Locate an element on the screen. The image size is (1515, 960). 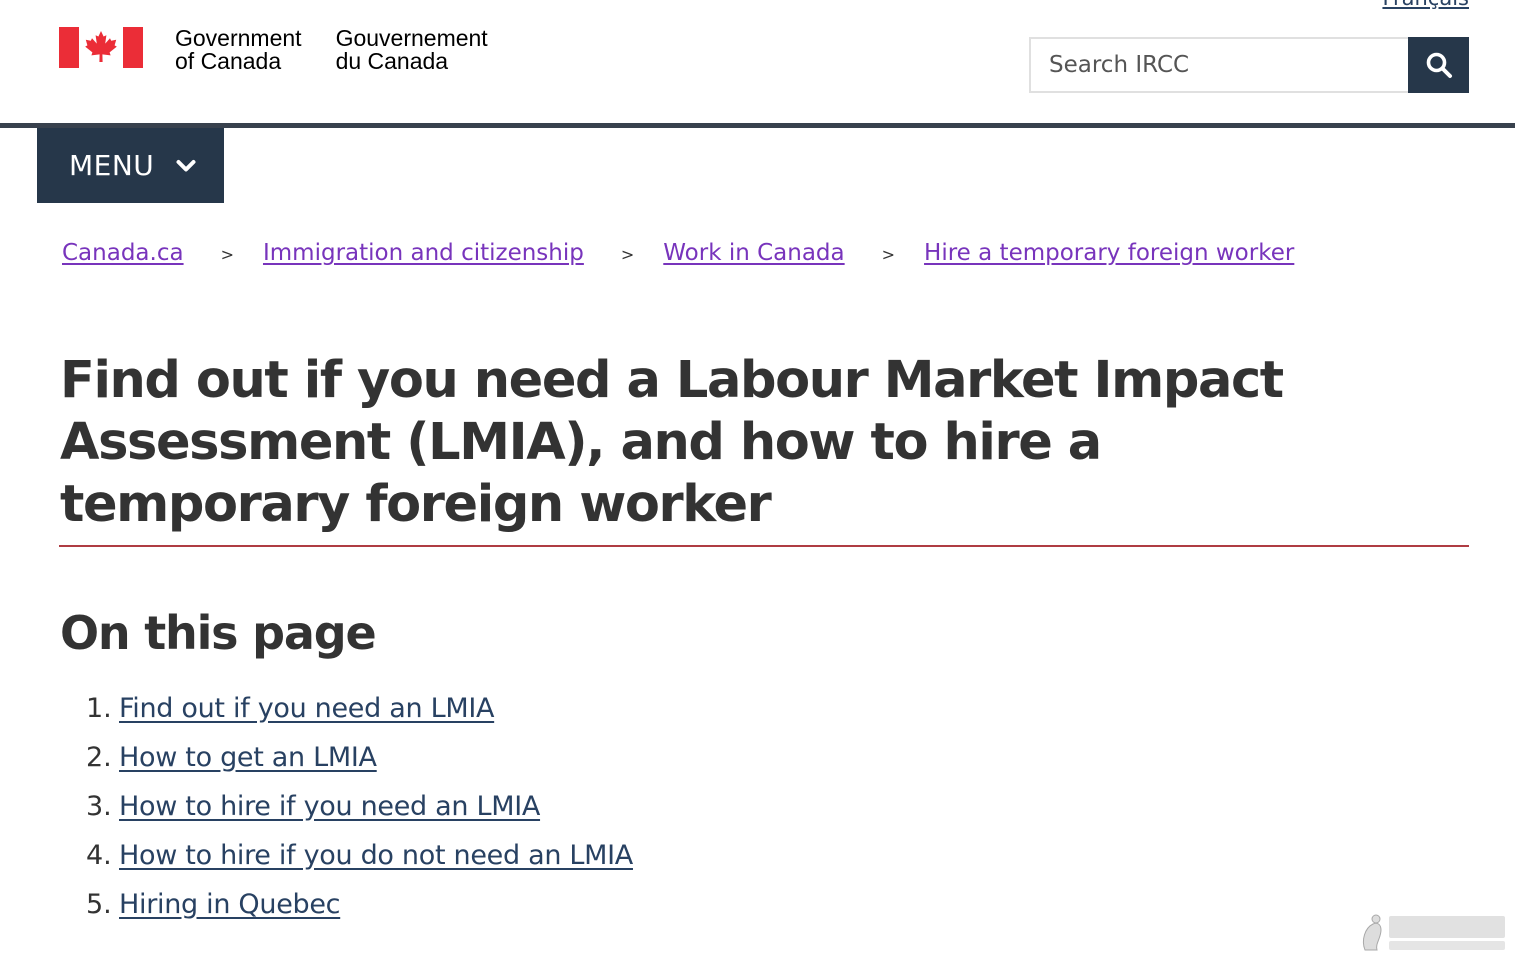
toc-number: 3. is located at coordinates (99, 806).